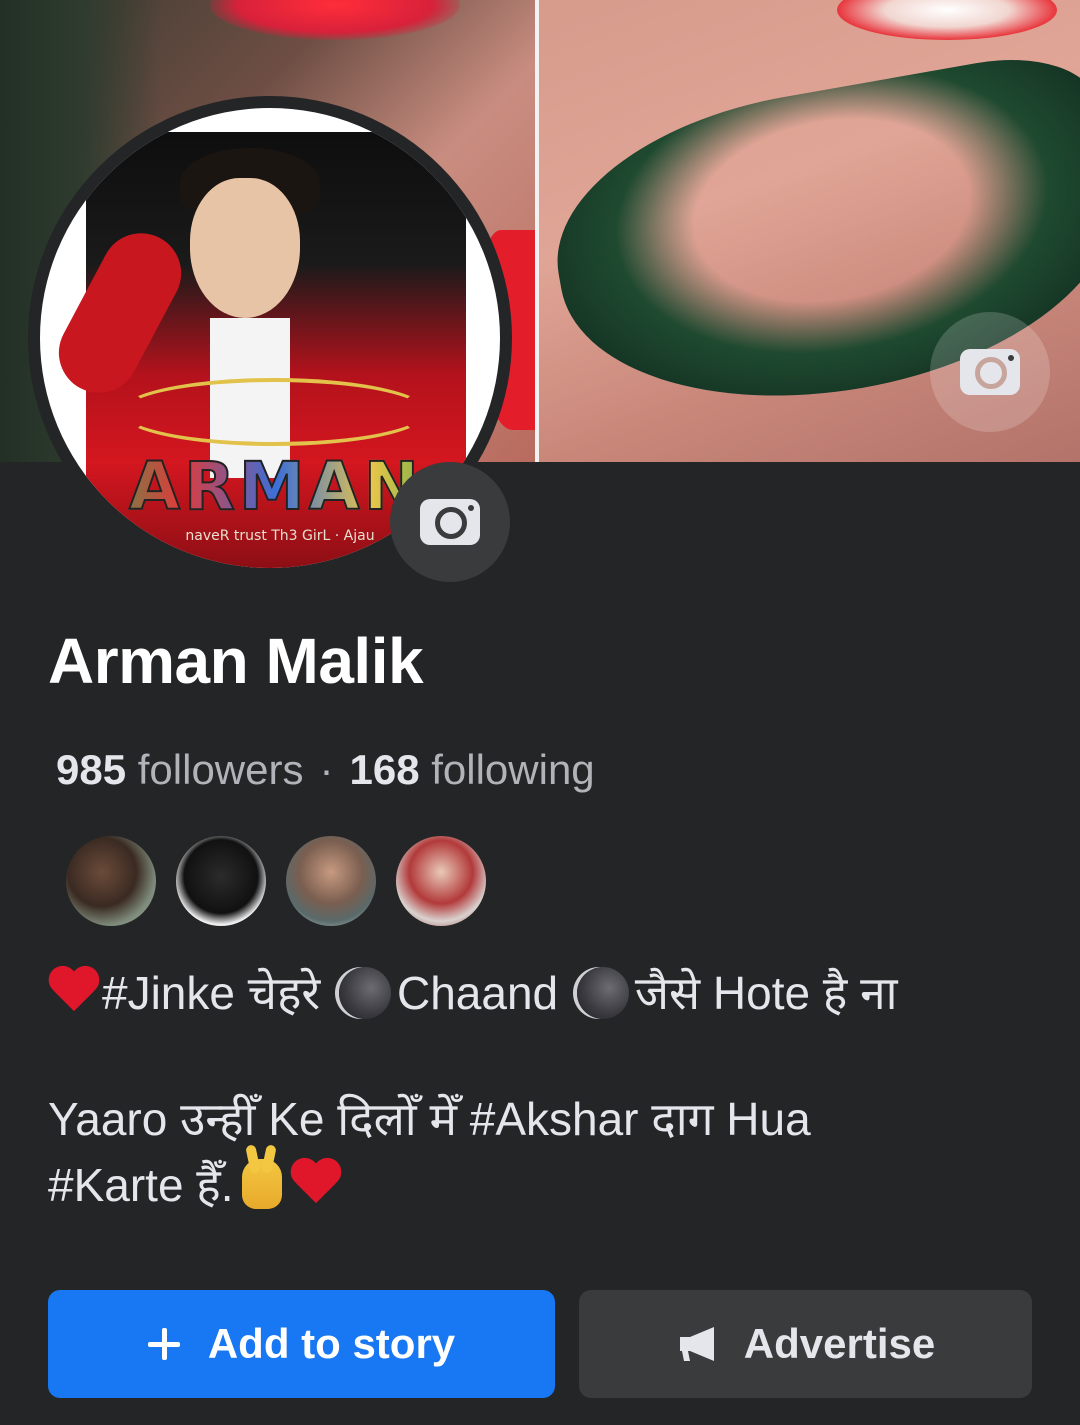 This screenshot has width=1080, height=1425. I want to click on avatar-ornament-shape, so click(274, 412).